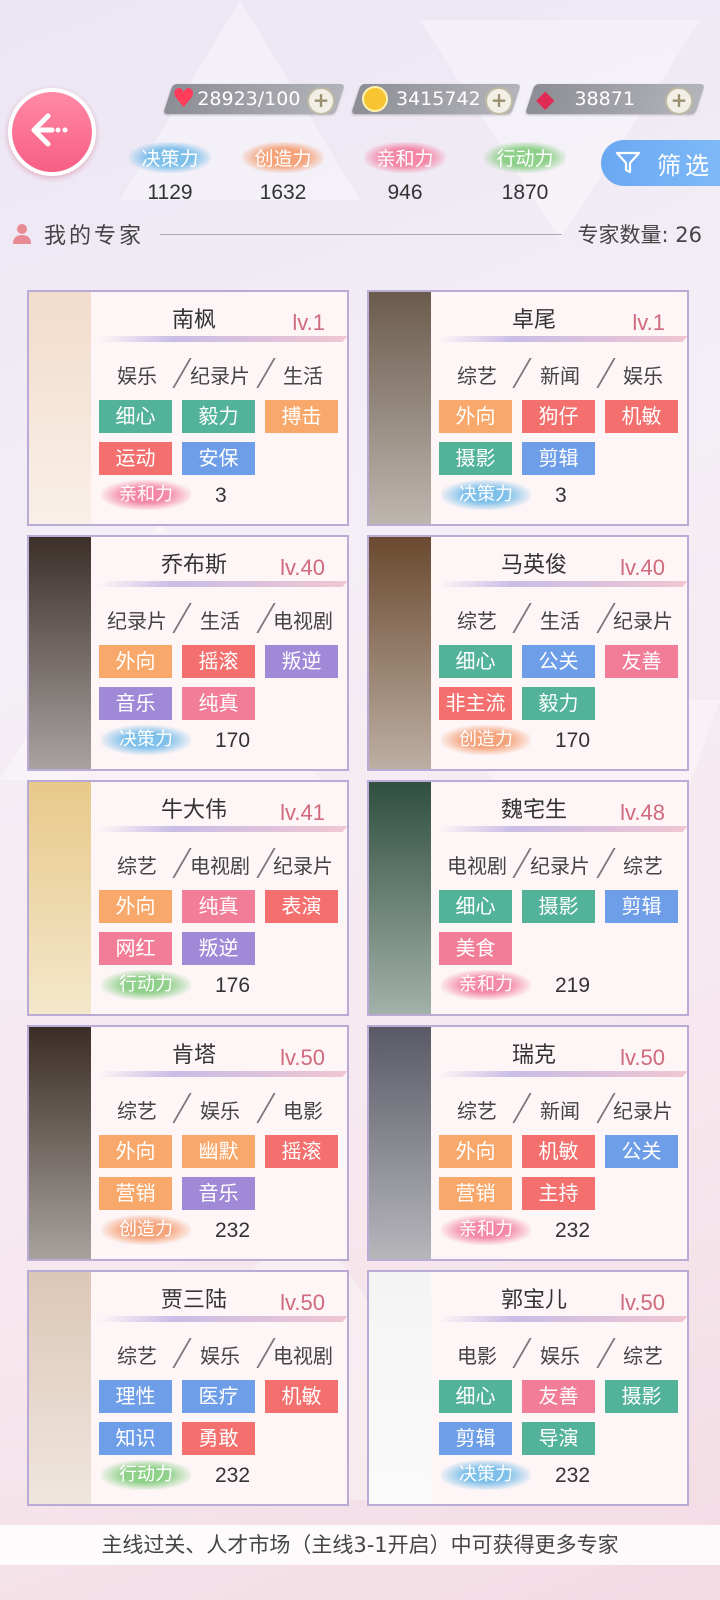  I want to click on expert-card: 牛大伟 lv.41 综艺 电视剧 纪录片 外向 纯真 表演 网红 叛逆 行动力 176, so click(188, 898).